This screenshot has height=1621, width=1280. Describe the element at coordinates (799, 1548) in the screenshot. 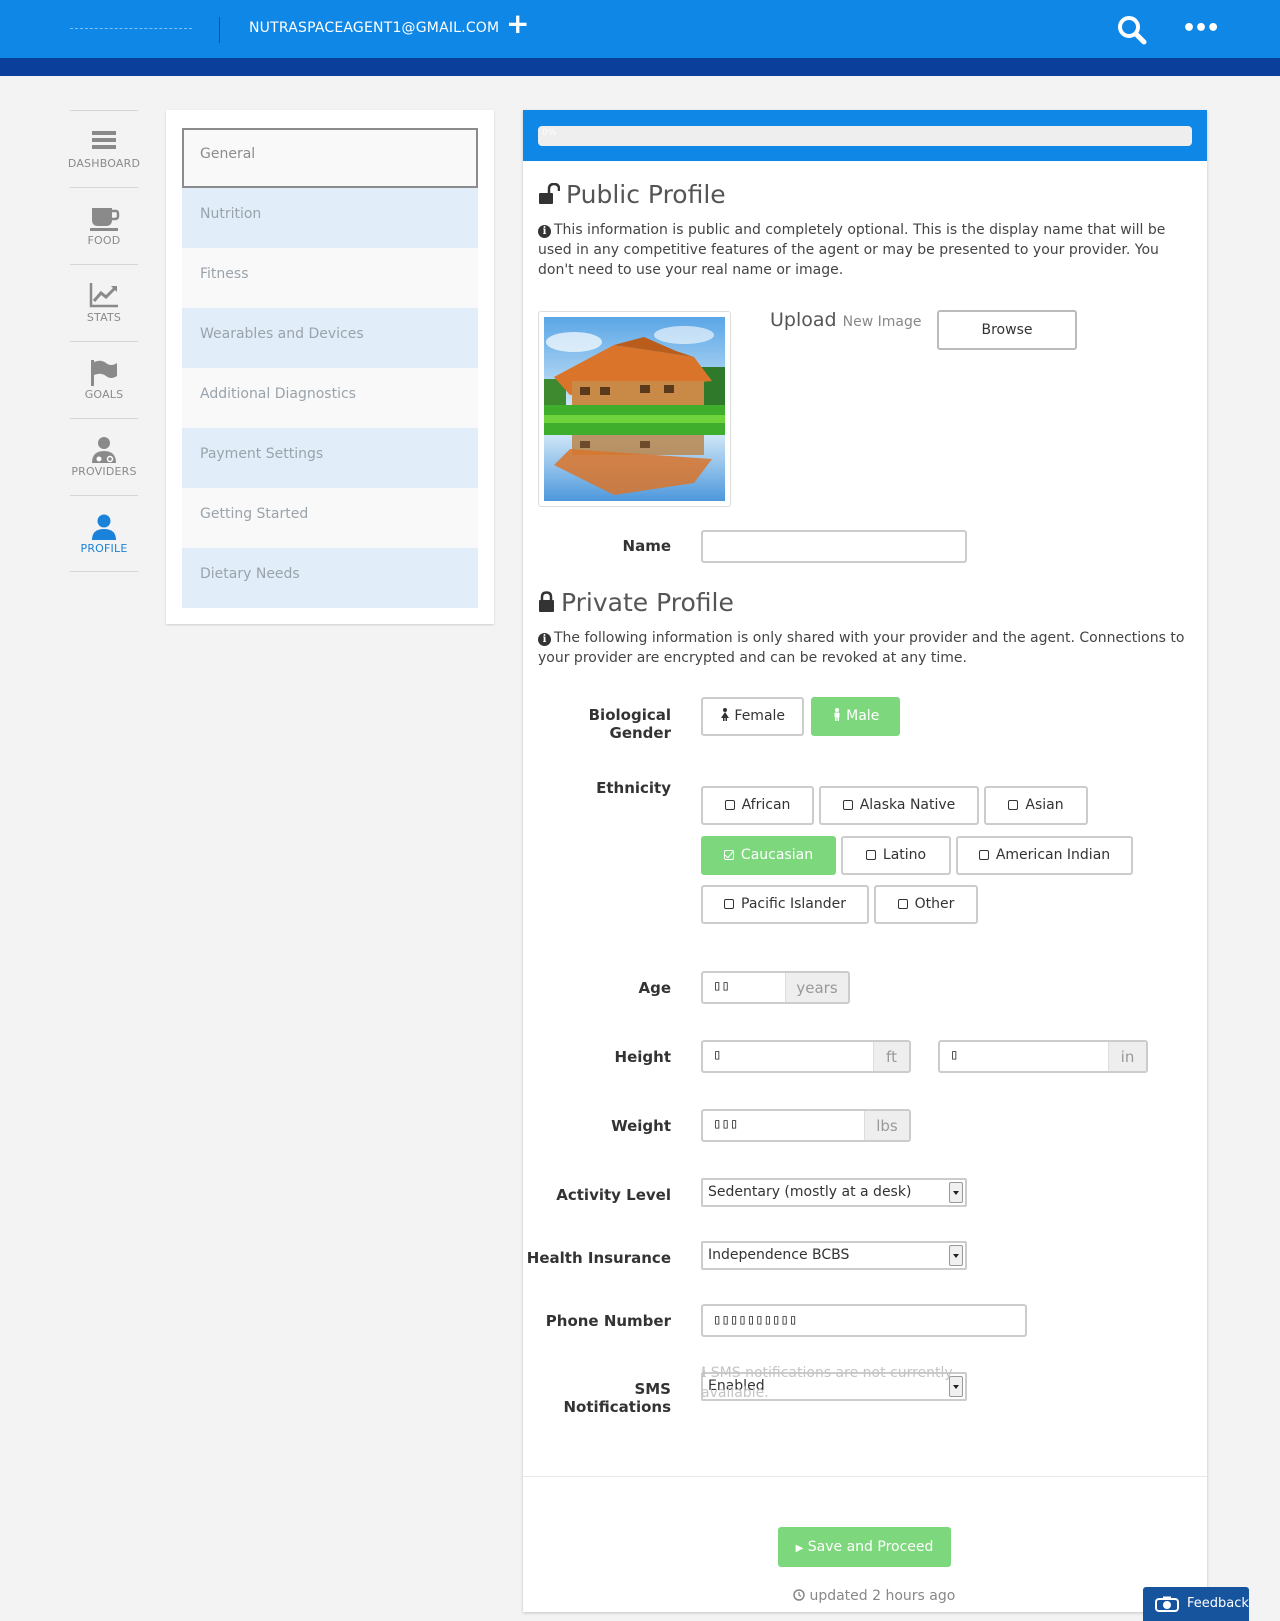

I see `caret-right-icon: ▶` at that location.